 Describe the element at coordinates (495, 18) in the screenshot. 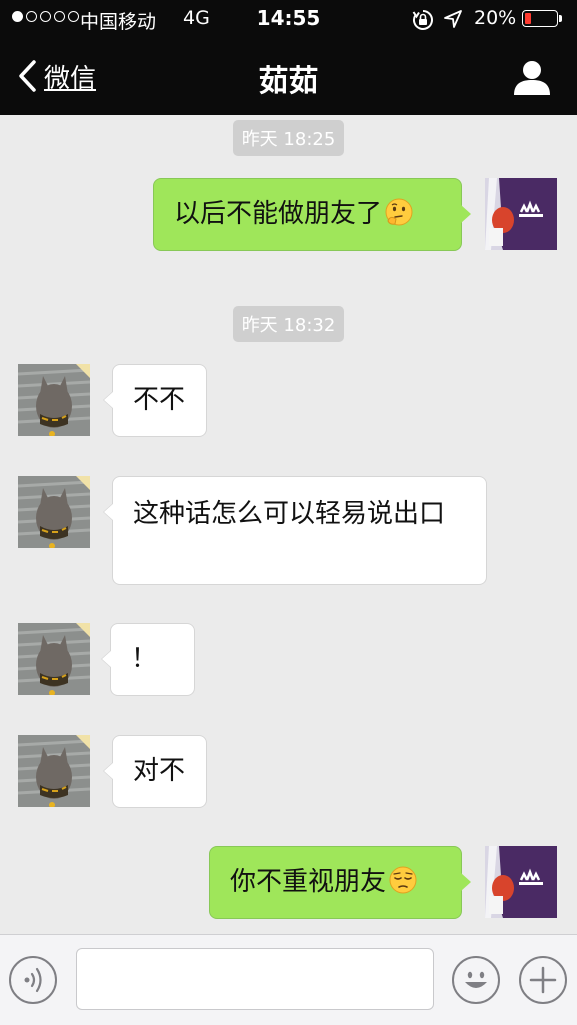

I see `battery-percent: 20%` at that location.